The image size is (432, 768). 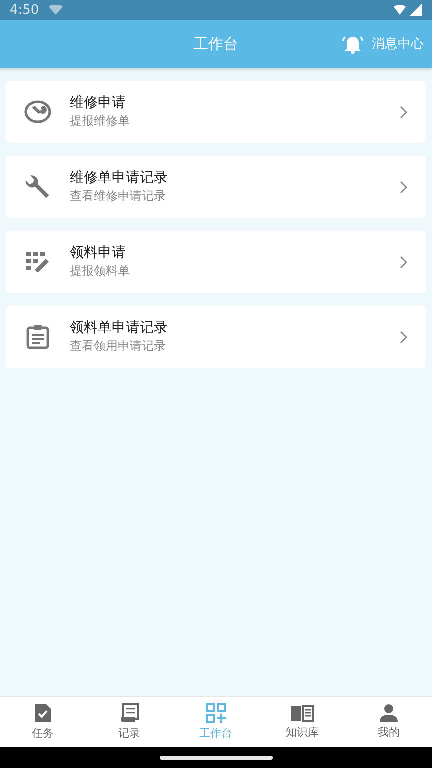 What do you see at coordinates (353, 44) in the screenshot?
I see `bell-icon` at bounding box center [353, 44].